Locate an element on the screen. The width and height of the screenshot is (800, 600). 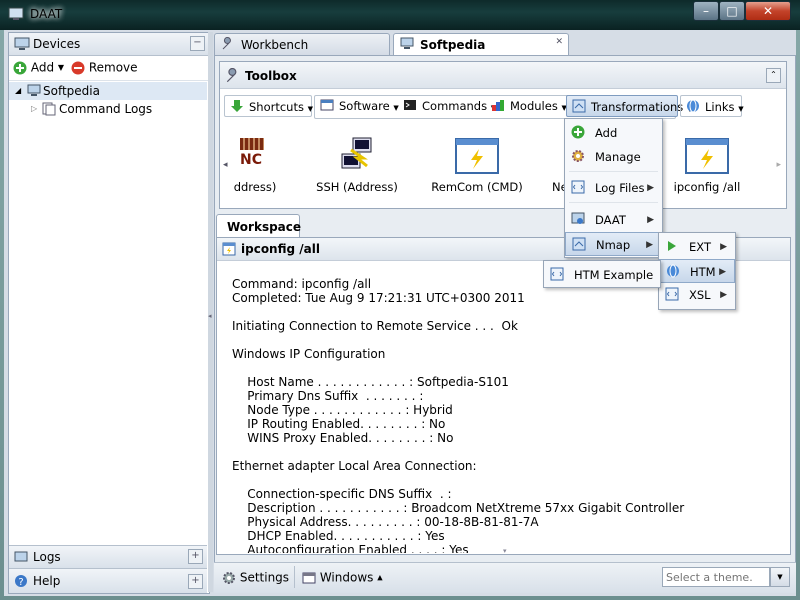
xml-file-icon is located at coordinates (578, 187).